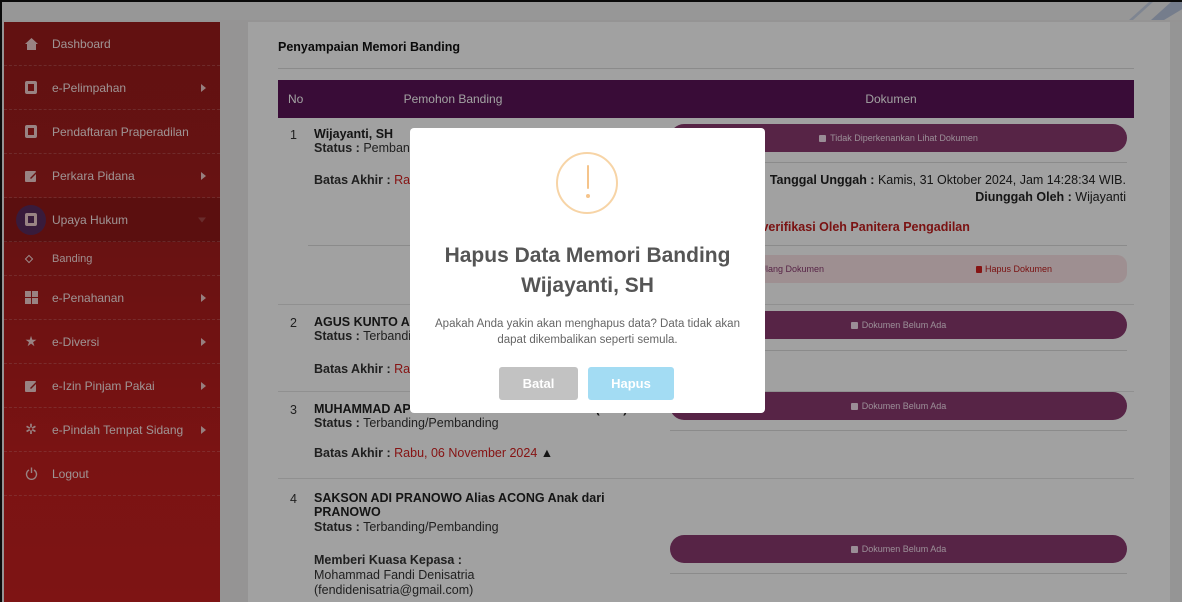 The width and height of the screenshot is (1182, 602). What do you see at coordinates (588, 177) in the screenshot?
I see `warning-icon-bar` at bounding box center [588, 177].